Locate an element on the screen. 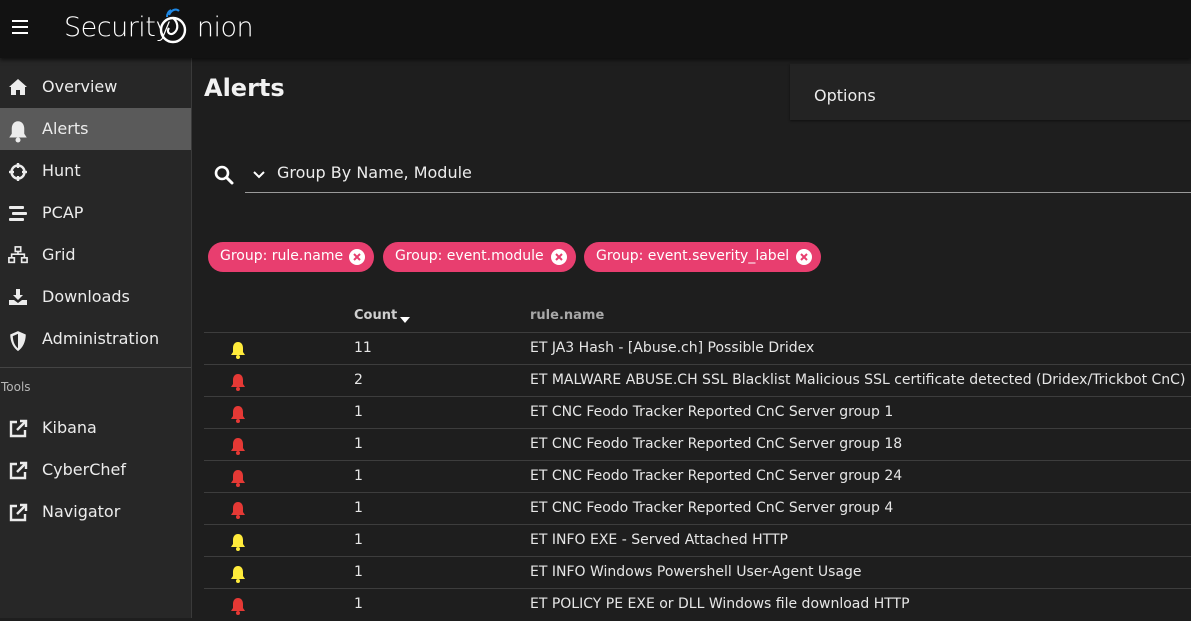 The width and height of the screenshot is (1191, 621). brand-text-suffix: nion is located at coordinates (225, 27).